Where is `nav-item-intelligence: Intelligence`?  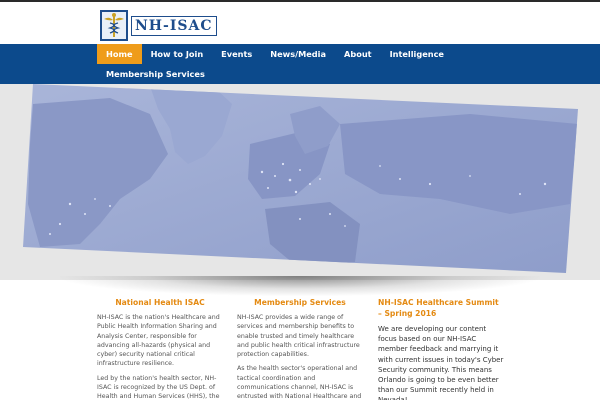 nav-item-intelligence: Intelligence is located at coordinates (417, 54).